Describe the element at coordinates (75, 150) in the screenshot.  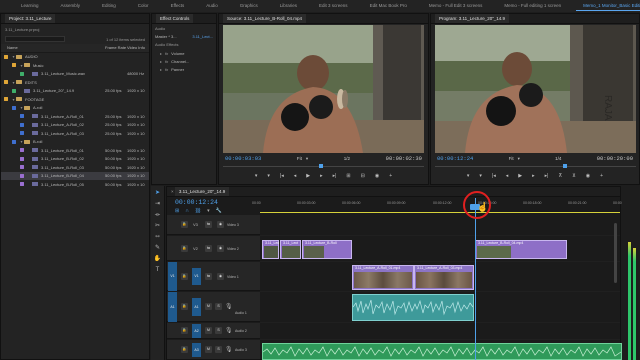
I see `project-item-row: 3.11_Lecture_B-Roll_01 50.00 fps 1920 x 10` at that location.